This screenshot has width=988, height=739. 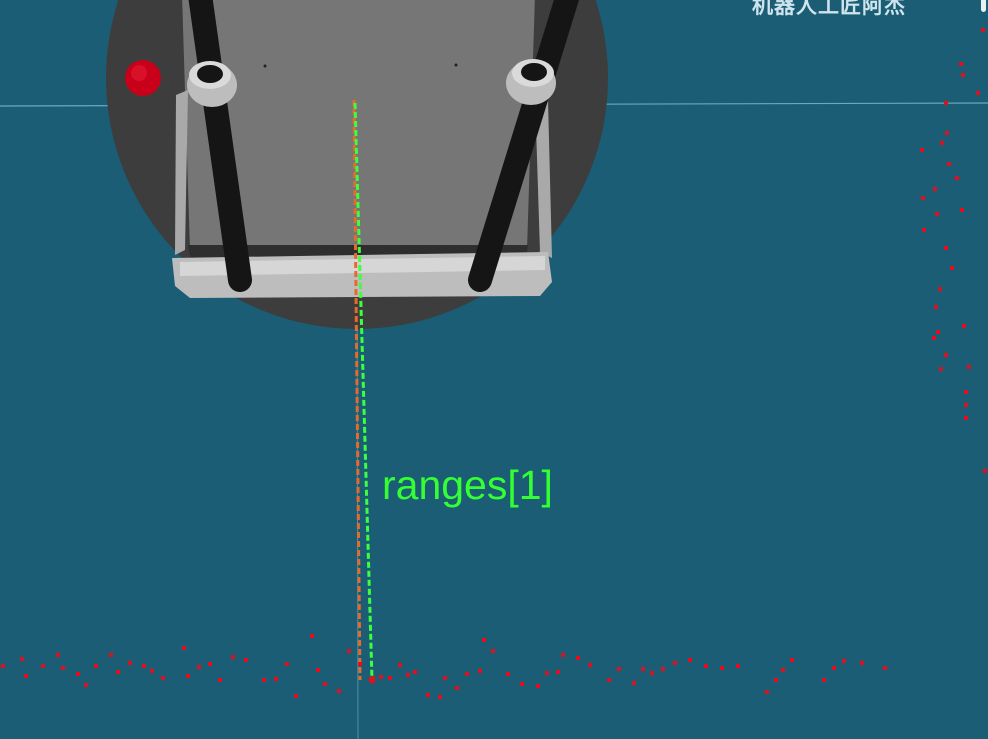 I want to click on ray-endpoint-marker, so click(x=372, y=680).